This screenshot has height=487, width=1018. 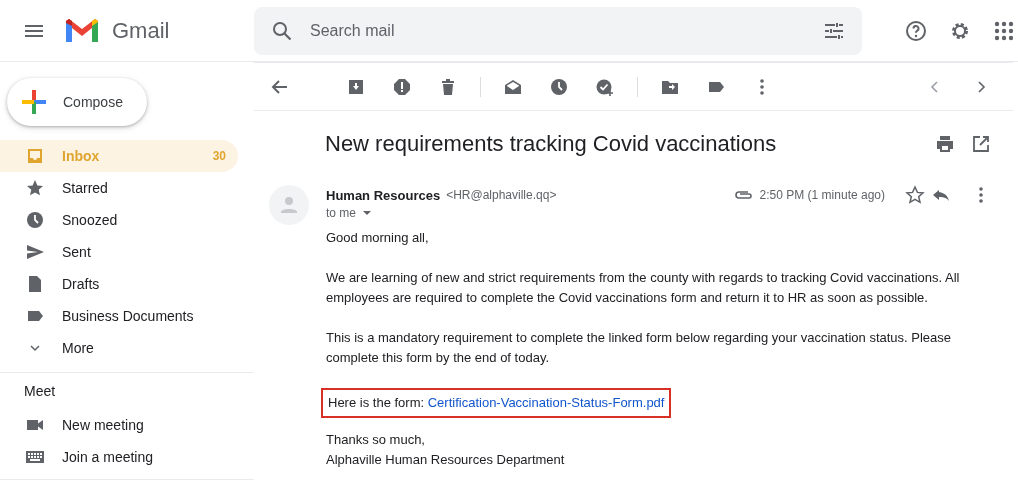 I want to click on email-subject: New requirements tracking Covid vaccinations, so click(x=551, y=144).